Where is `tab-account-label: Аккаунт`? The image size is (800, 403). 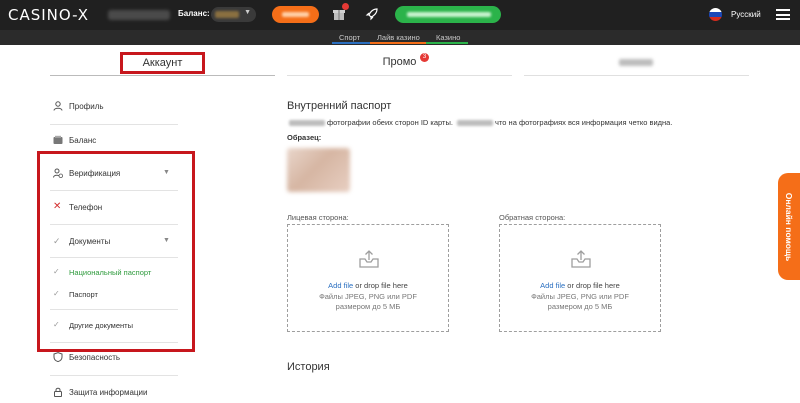
tab-account-label: Аккаунт is located at coordinates (162, 63).